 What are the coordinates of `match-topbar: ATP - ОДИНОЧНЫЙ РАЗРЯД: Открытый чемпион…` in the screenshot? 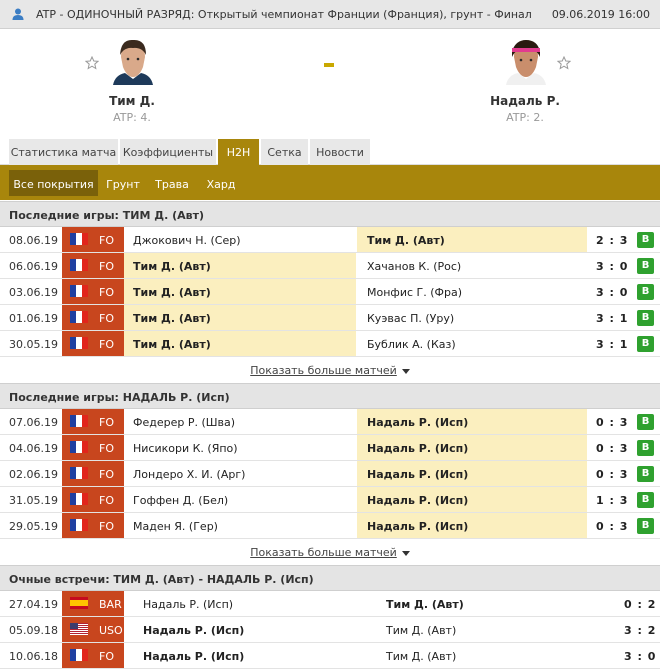 It's located at (330, 14).